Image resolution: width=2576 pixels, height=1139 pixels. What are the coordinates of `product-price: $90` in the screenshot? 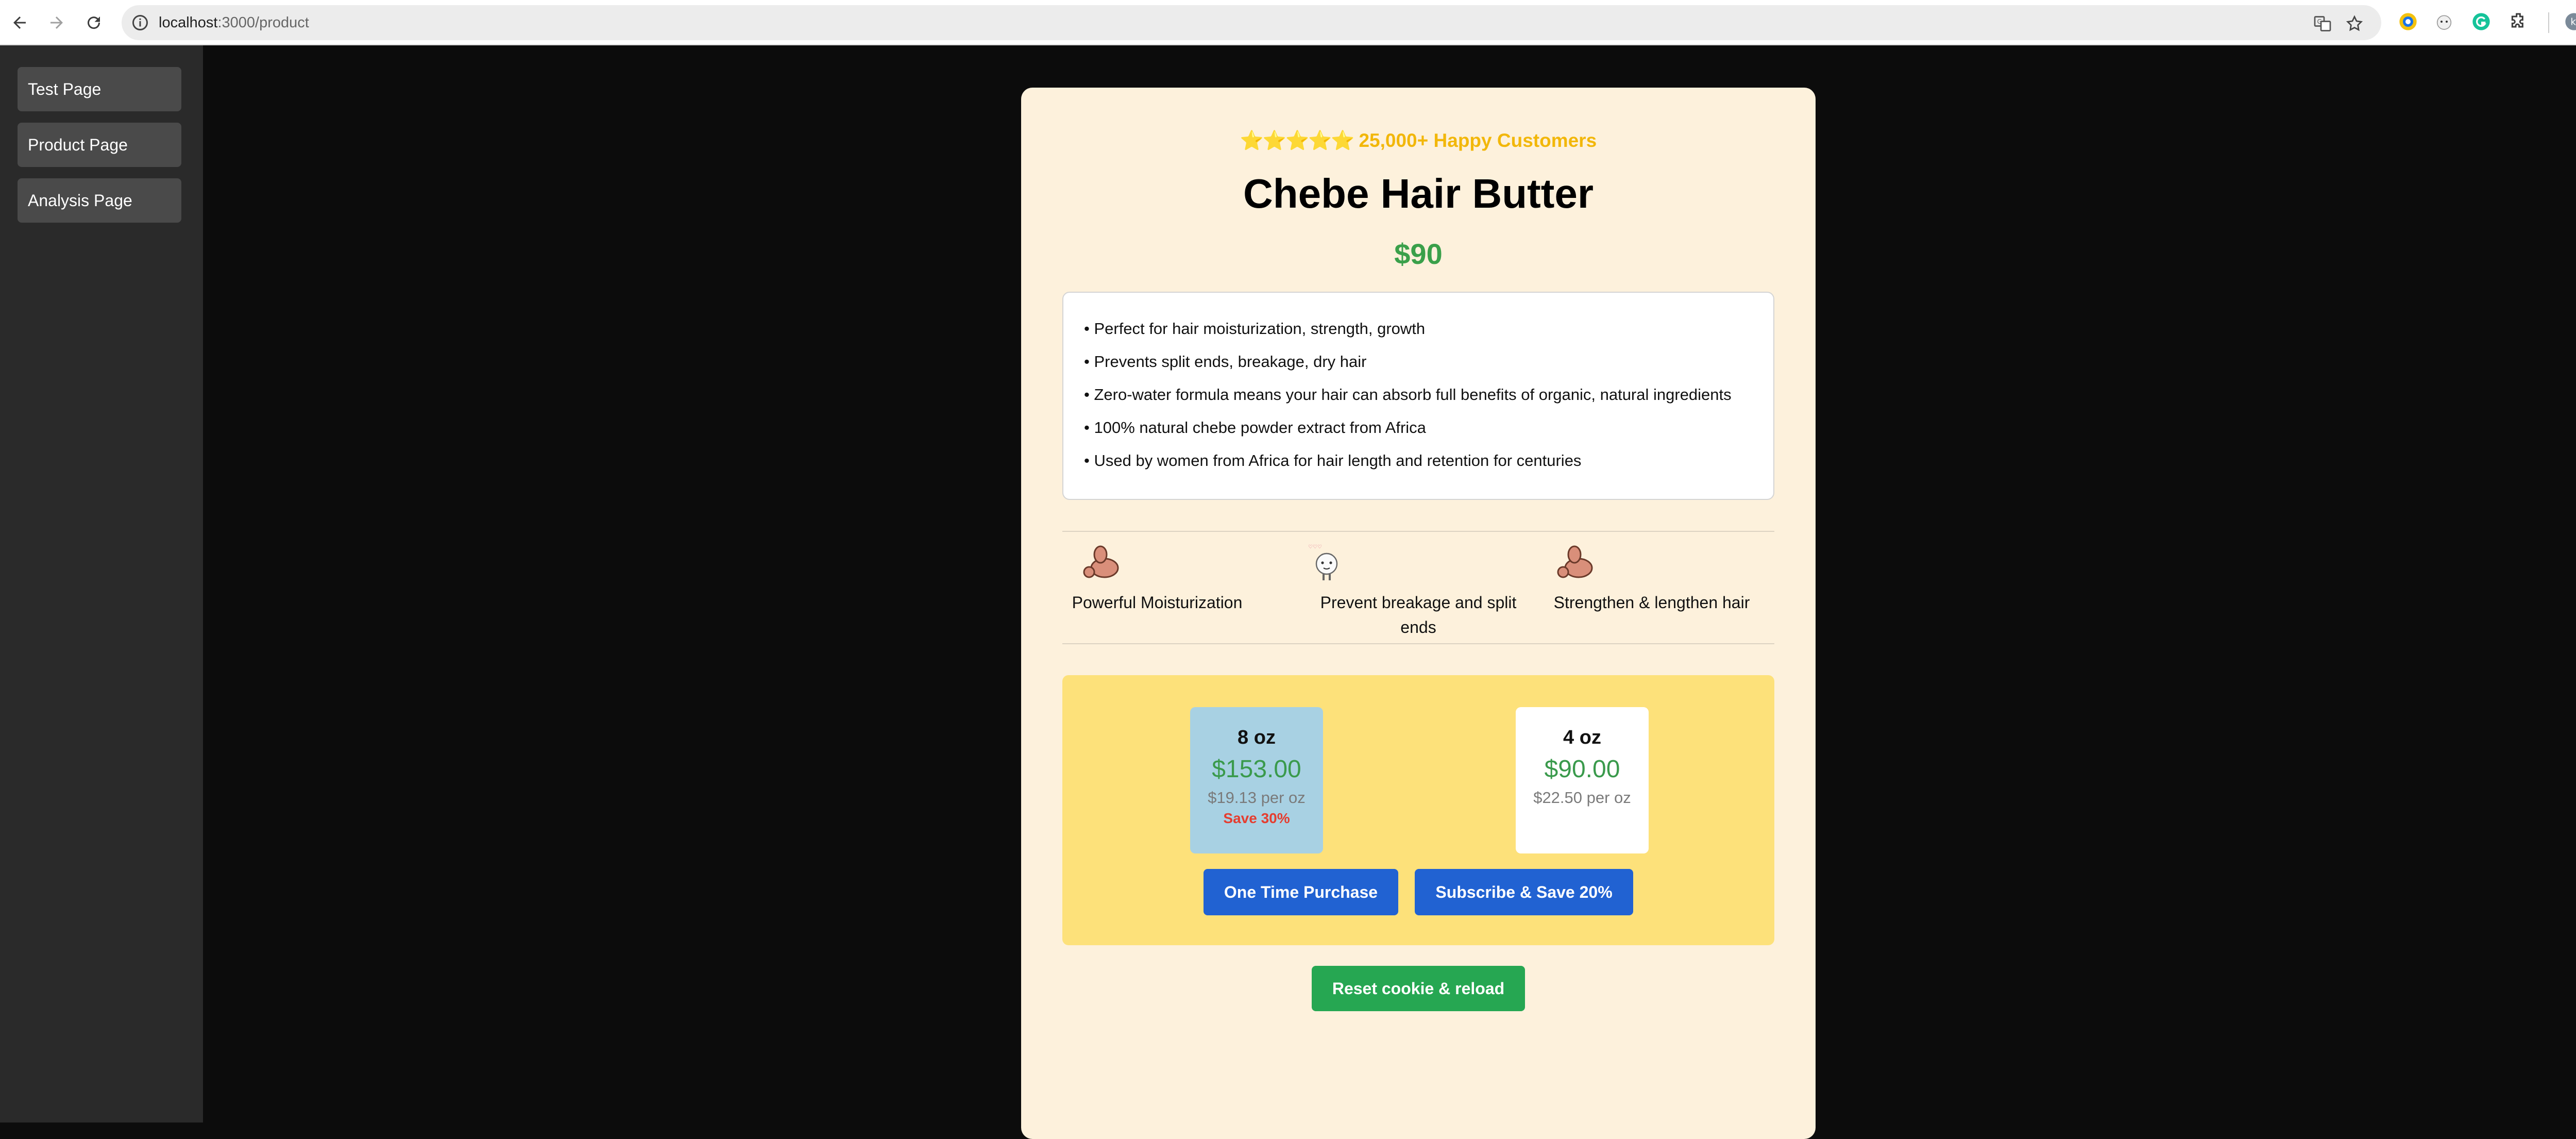 It's located at (1418, 254).